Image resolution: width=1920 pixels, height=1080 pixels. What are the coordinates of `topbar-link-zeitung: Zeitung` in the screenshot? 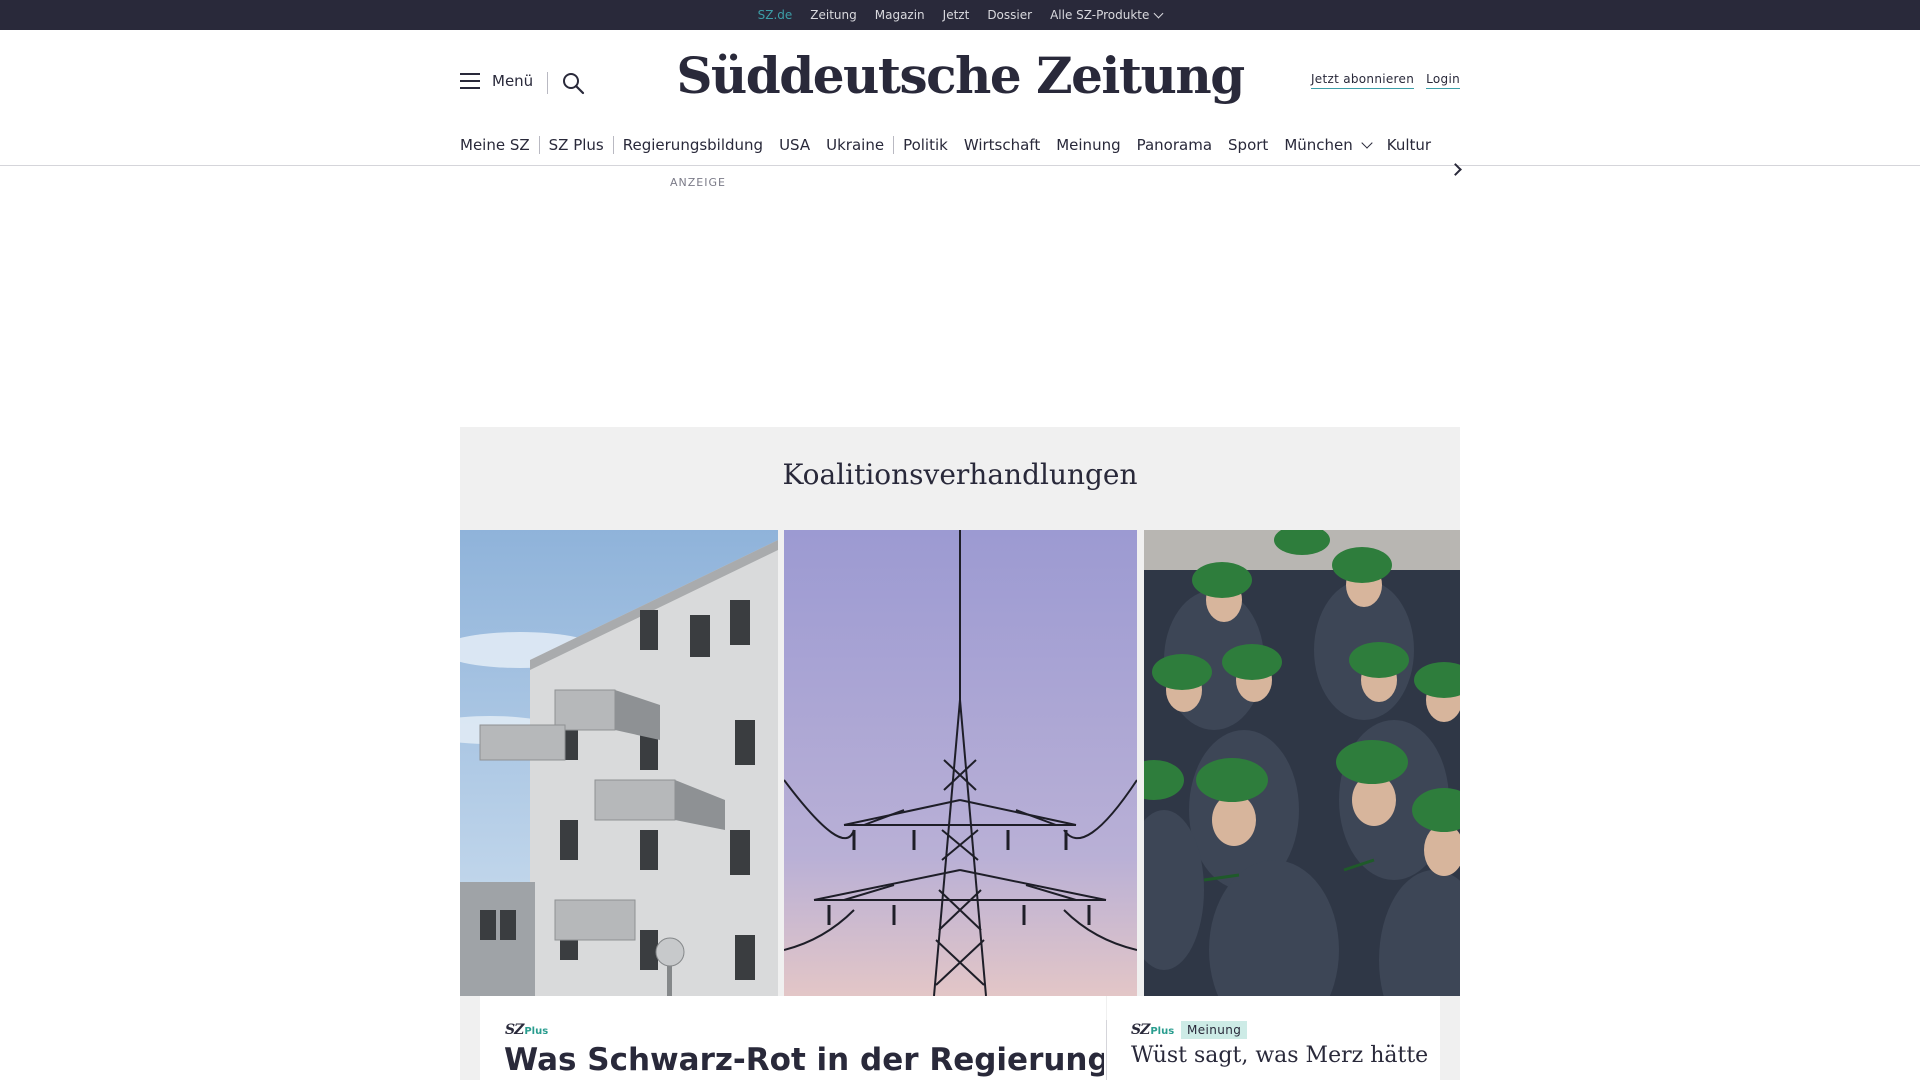 It's located at (833, 15).